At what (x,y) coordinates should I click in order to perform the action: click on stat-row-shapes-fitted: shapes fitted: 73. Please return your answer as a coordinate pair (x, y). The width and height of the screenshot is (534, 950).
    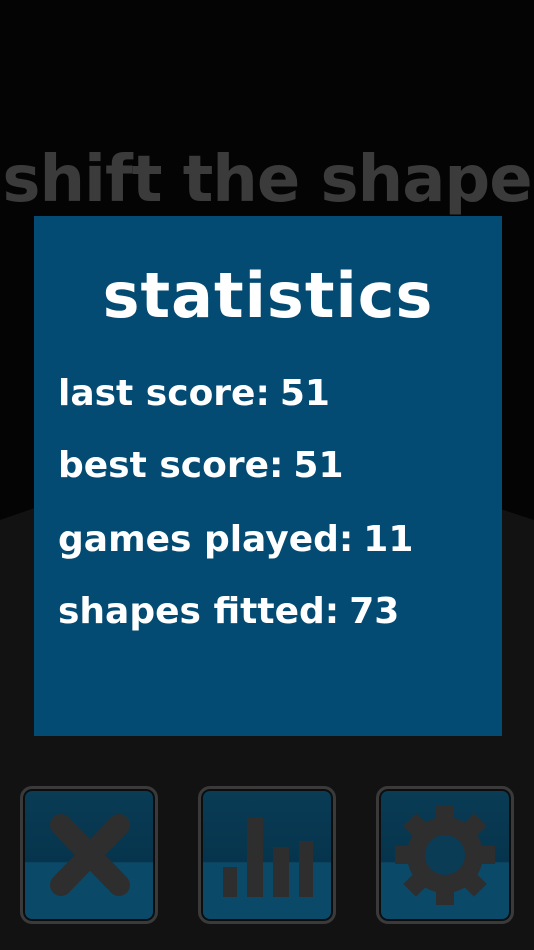
    Looking at the image, I should click on (228, 612).